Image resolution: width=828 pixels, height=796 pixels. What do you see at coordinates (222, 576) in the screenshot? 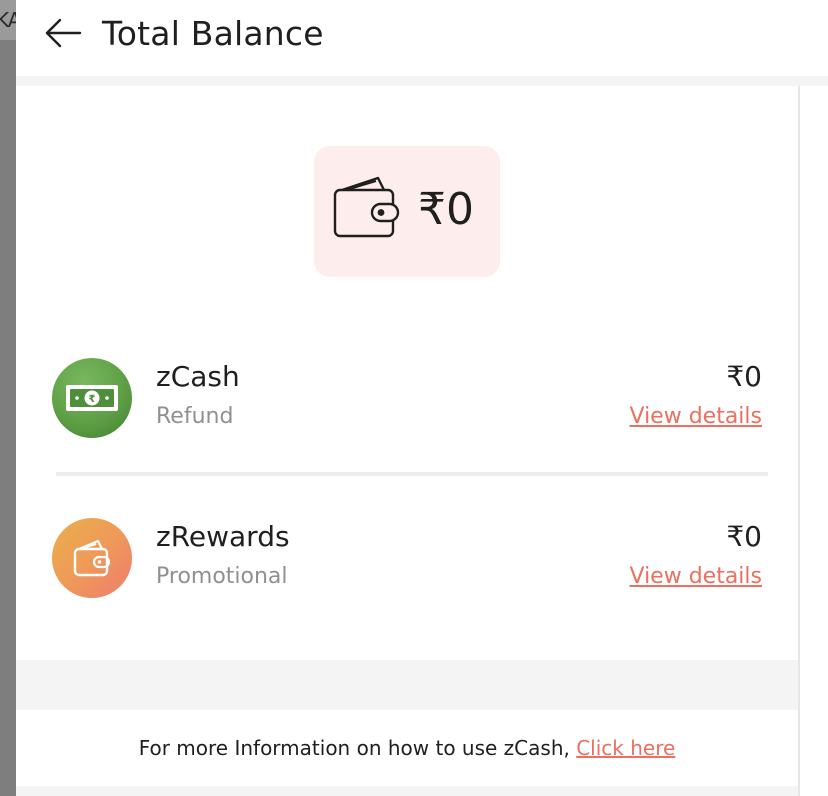
I see `account-type: Promotional` at bounding box center [222, 576].